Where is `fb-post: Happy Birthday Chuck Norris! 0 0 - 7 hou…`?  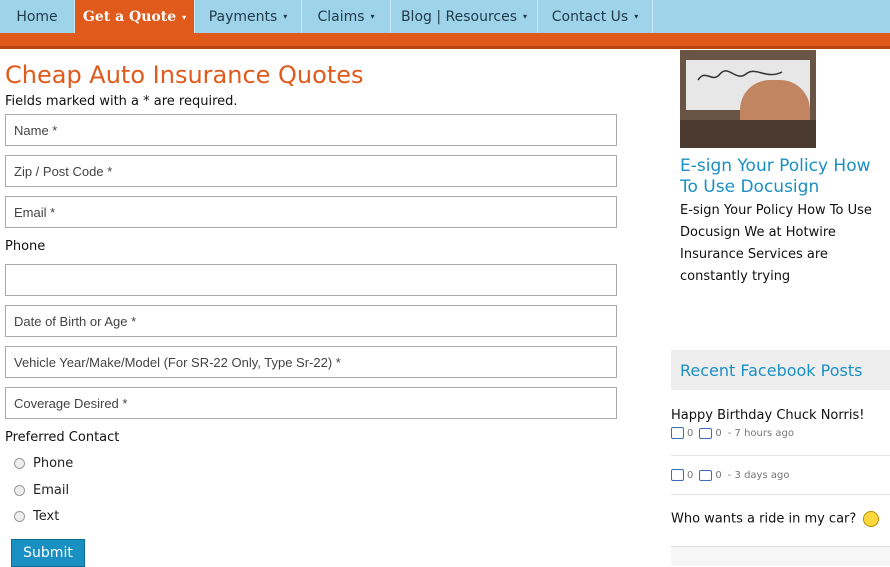 fb-post: Happy Birthday Chuck Norris! 0 0 - 7 hou… is located at coordinates (780, 423).